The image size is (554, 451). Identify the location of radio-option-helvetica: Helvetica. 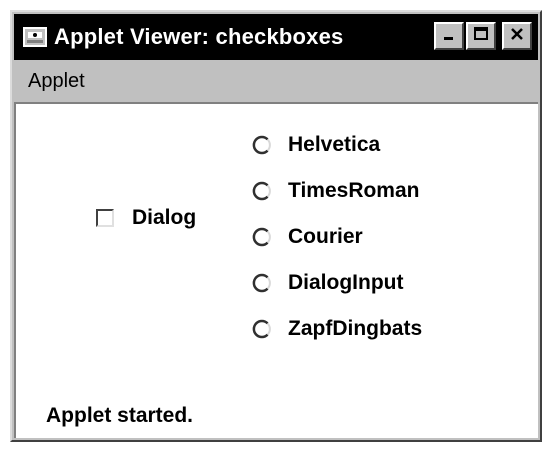
(337, 145).